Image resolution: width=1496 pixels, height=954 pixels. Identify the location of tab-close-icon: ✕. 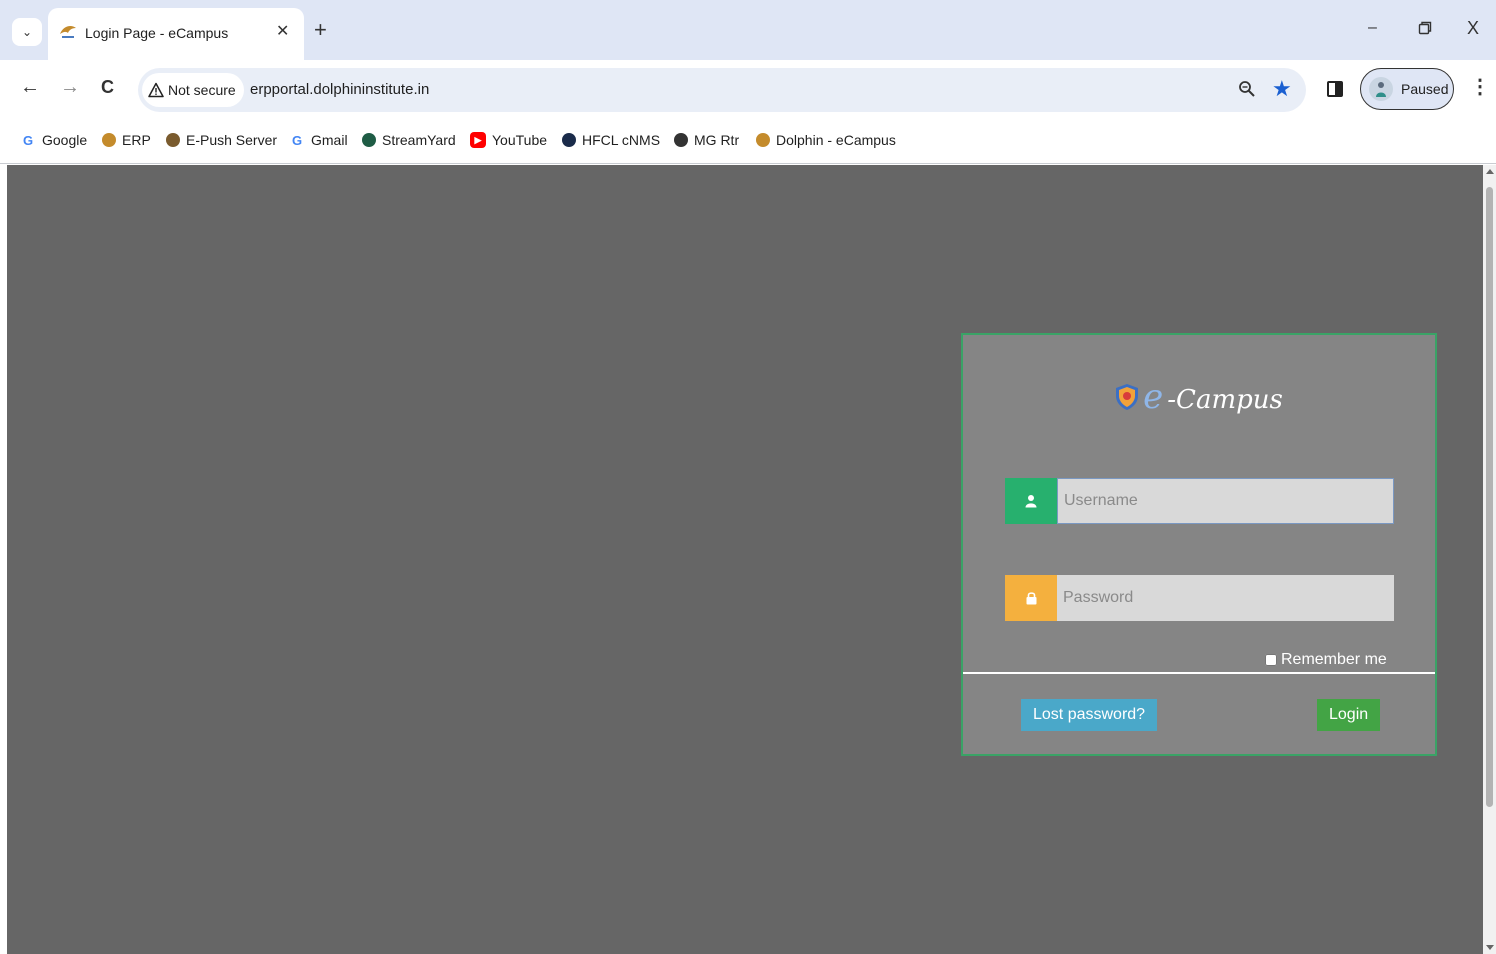
(282, 31).